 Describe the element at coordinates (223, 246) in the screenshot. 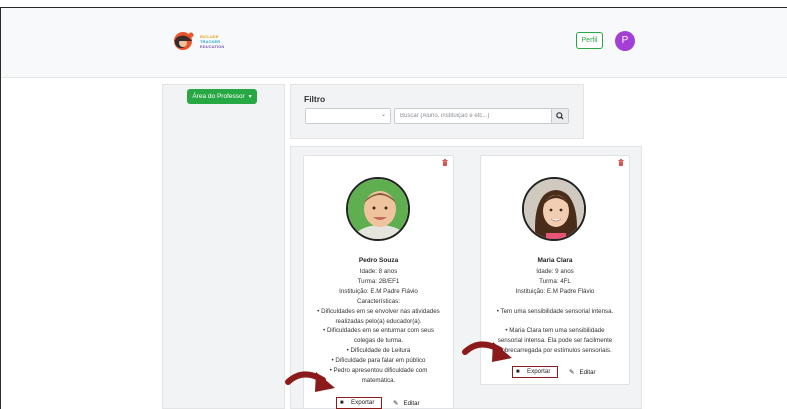

I see `sidebar-panel` at that location.